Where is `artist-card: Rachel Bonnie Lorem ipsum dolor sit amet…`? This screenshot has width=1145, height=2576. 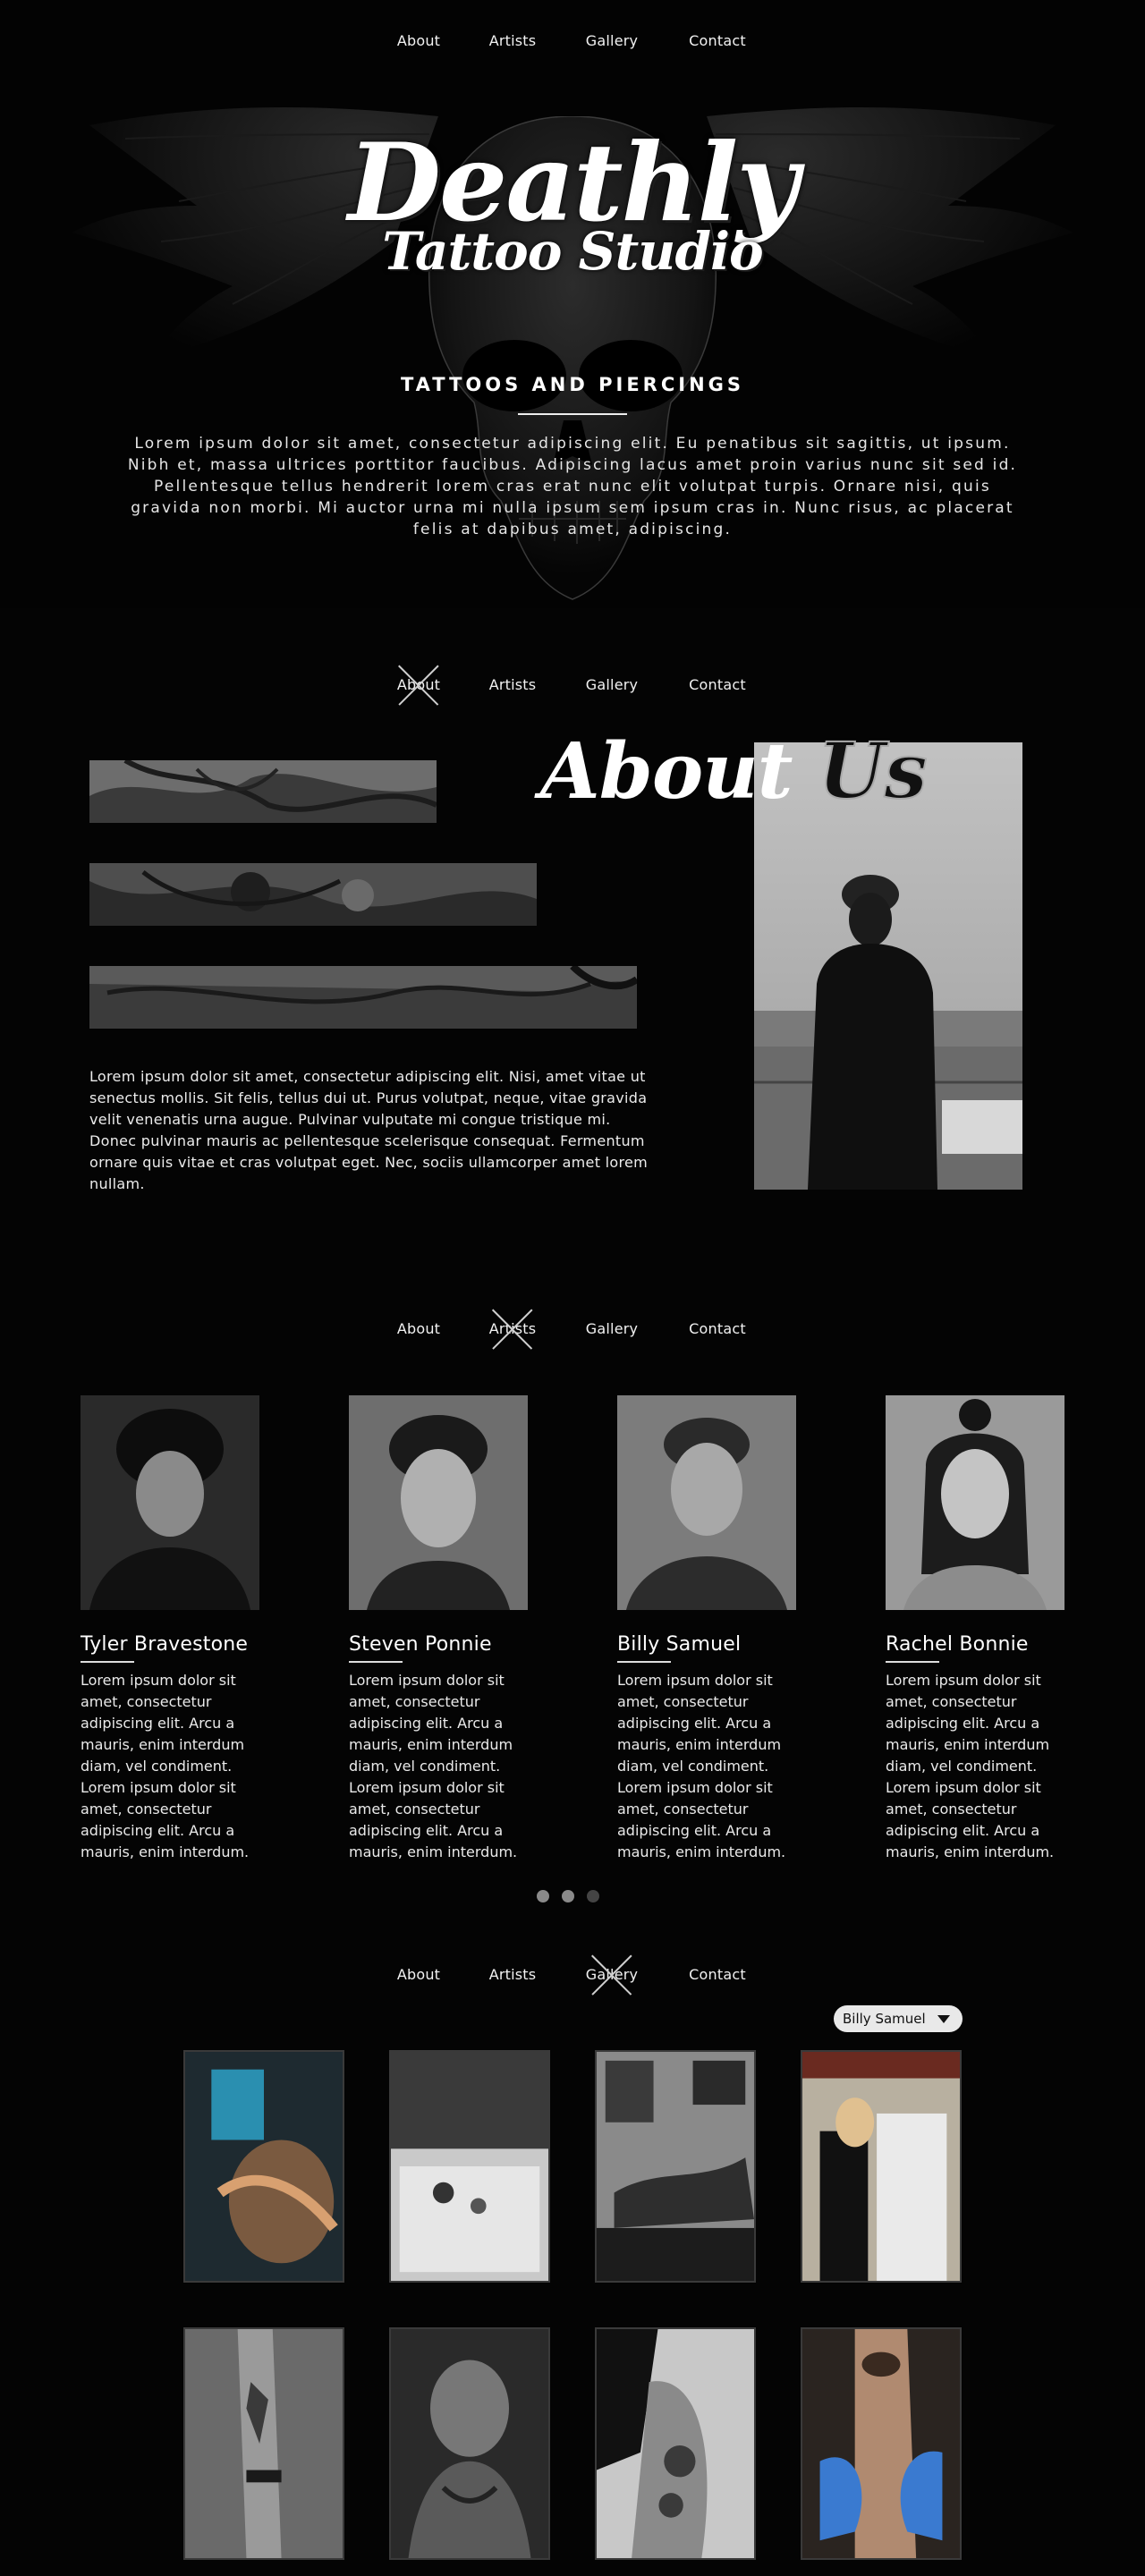 artist-card: Rachel Bonnie Lorem ipsum dolor sit amet… is located at coordinates (975, 1629).